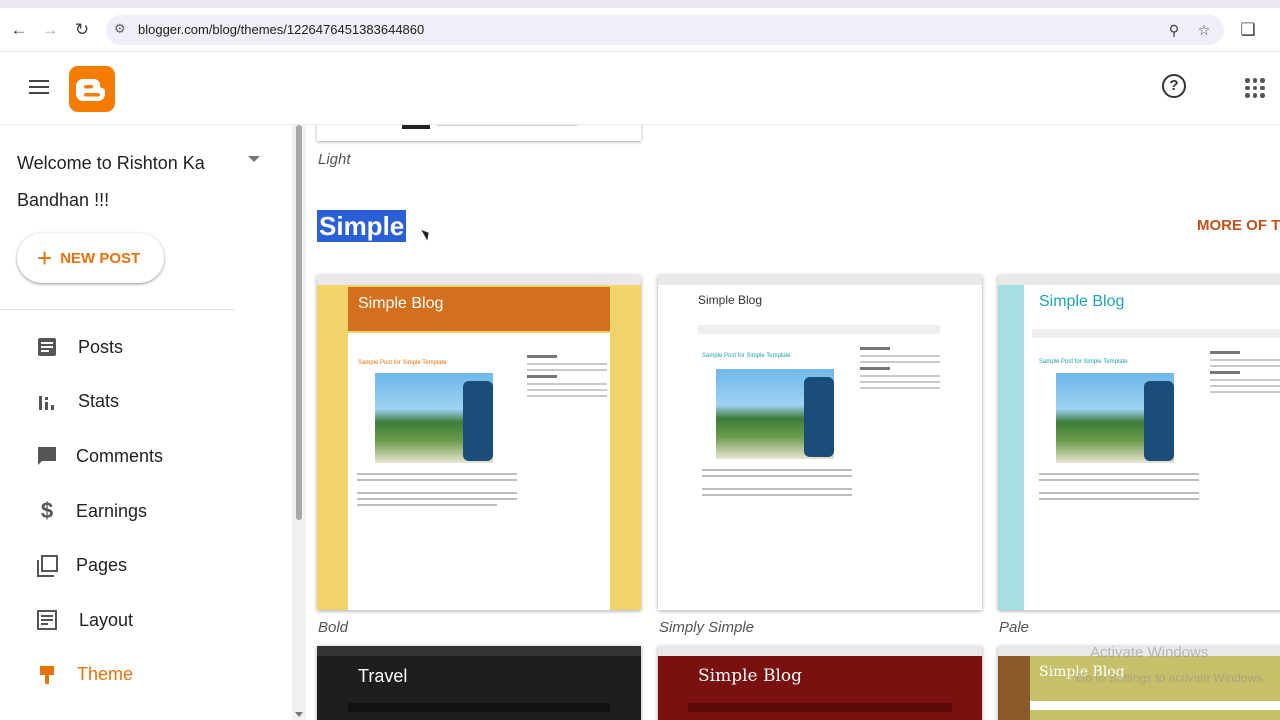 This screenshot has width=1280, height=720. What do you see at coordinates (120, 455) in the screenshot?
I see `sidebar-item-label: Comments` at bounding box center [120, 455].